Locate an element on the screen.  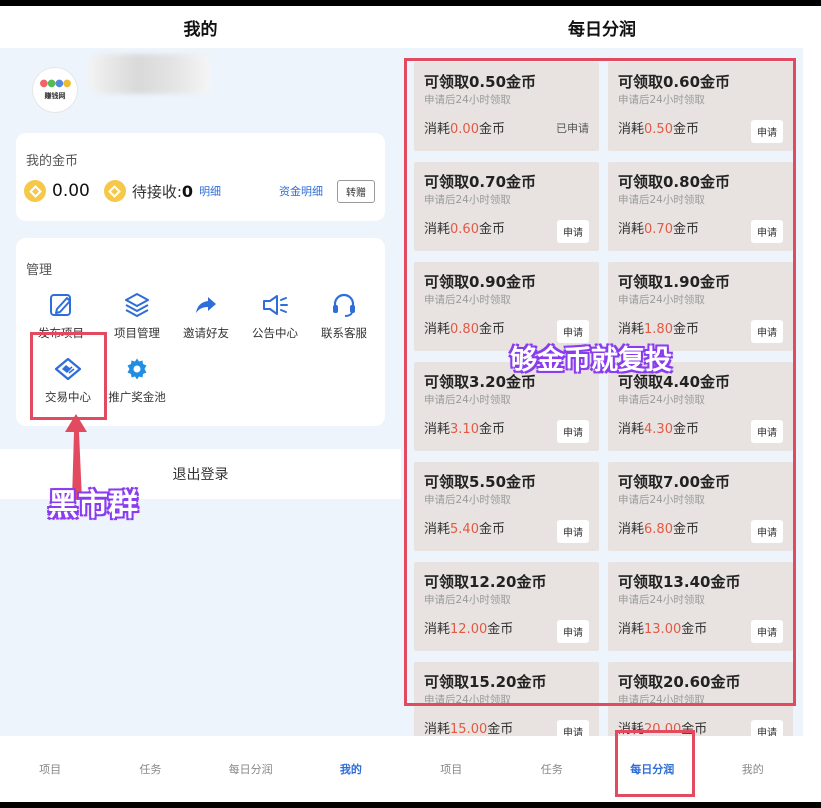
coin-card-label: 我的金币 is located at coordinates (52, 161).